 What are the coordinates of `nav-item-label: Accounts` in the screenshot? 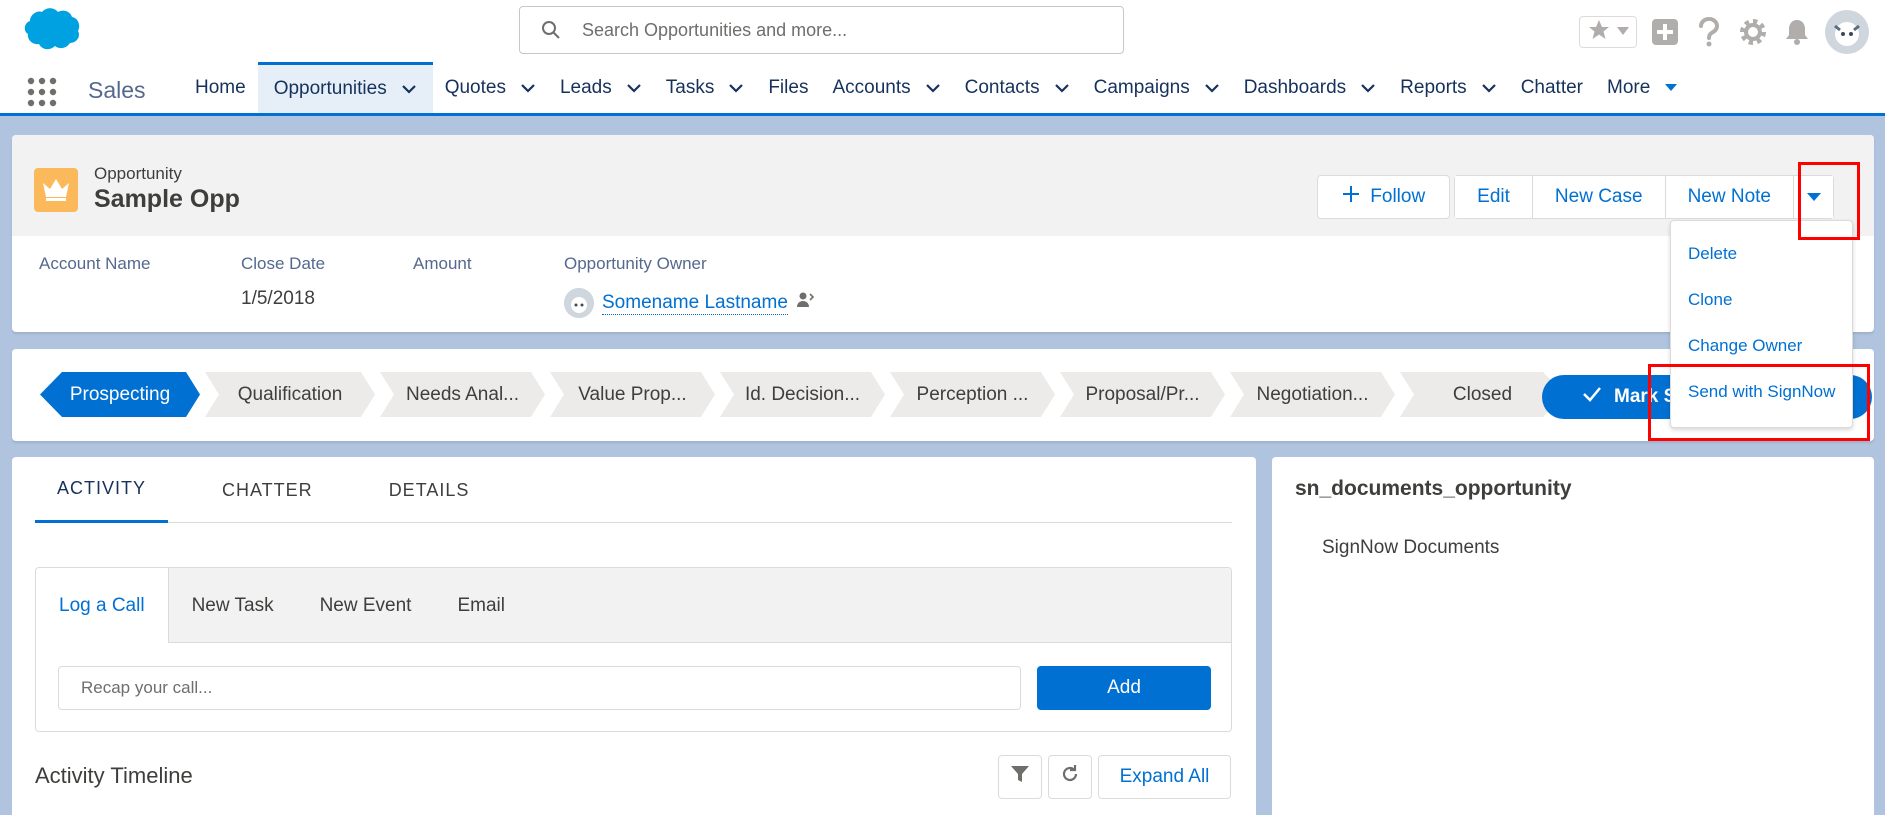 It's located at (871, 87).